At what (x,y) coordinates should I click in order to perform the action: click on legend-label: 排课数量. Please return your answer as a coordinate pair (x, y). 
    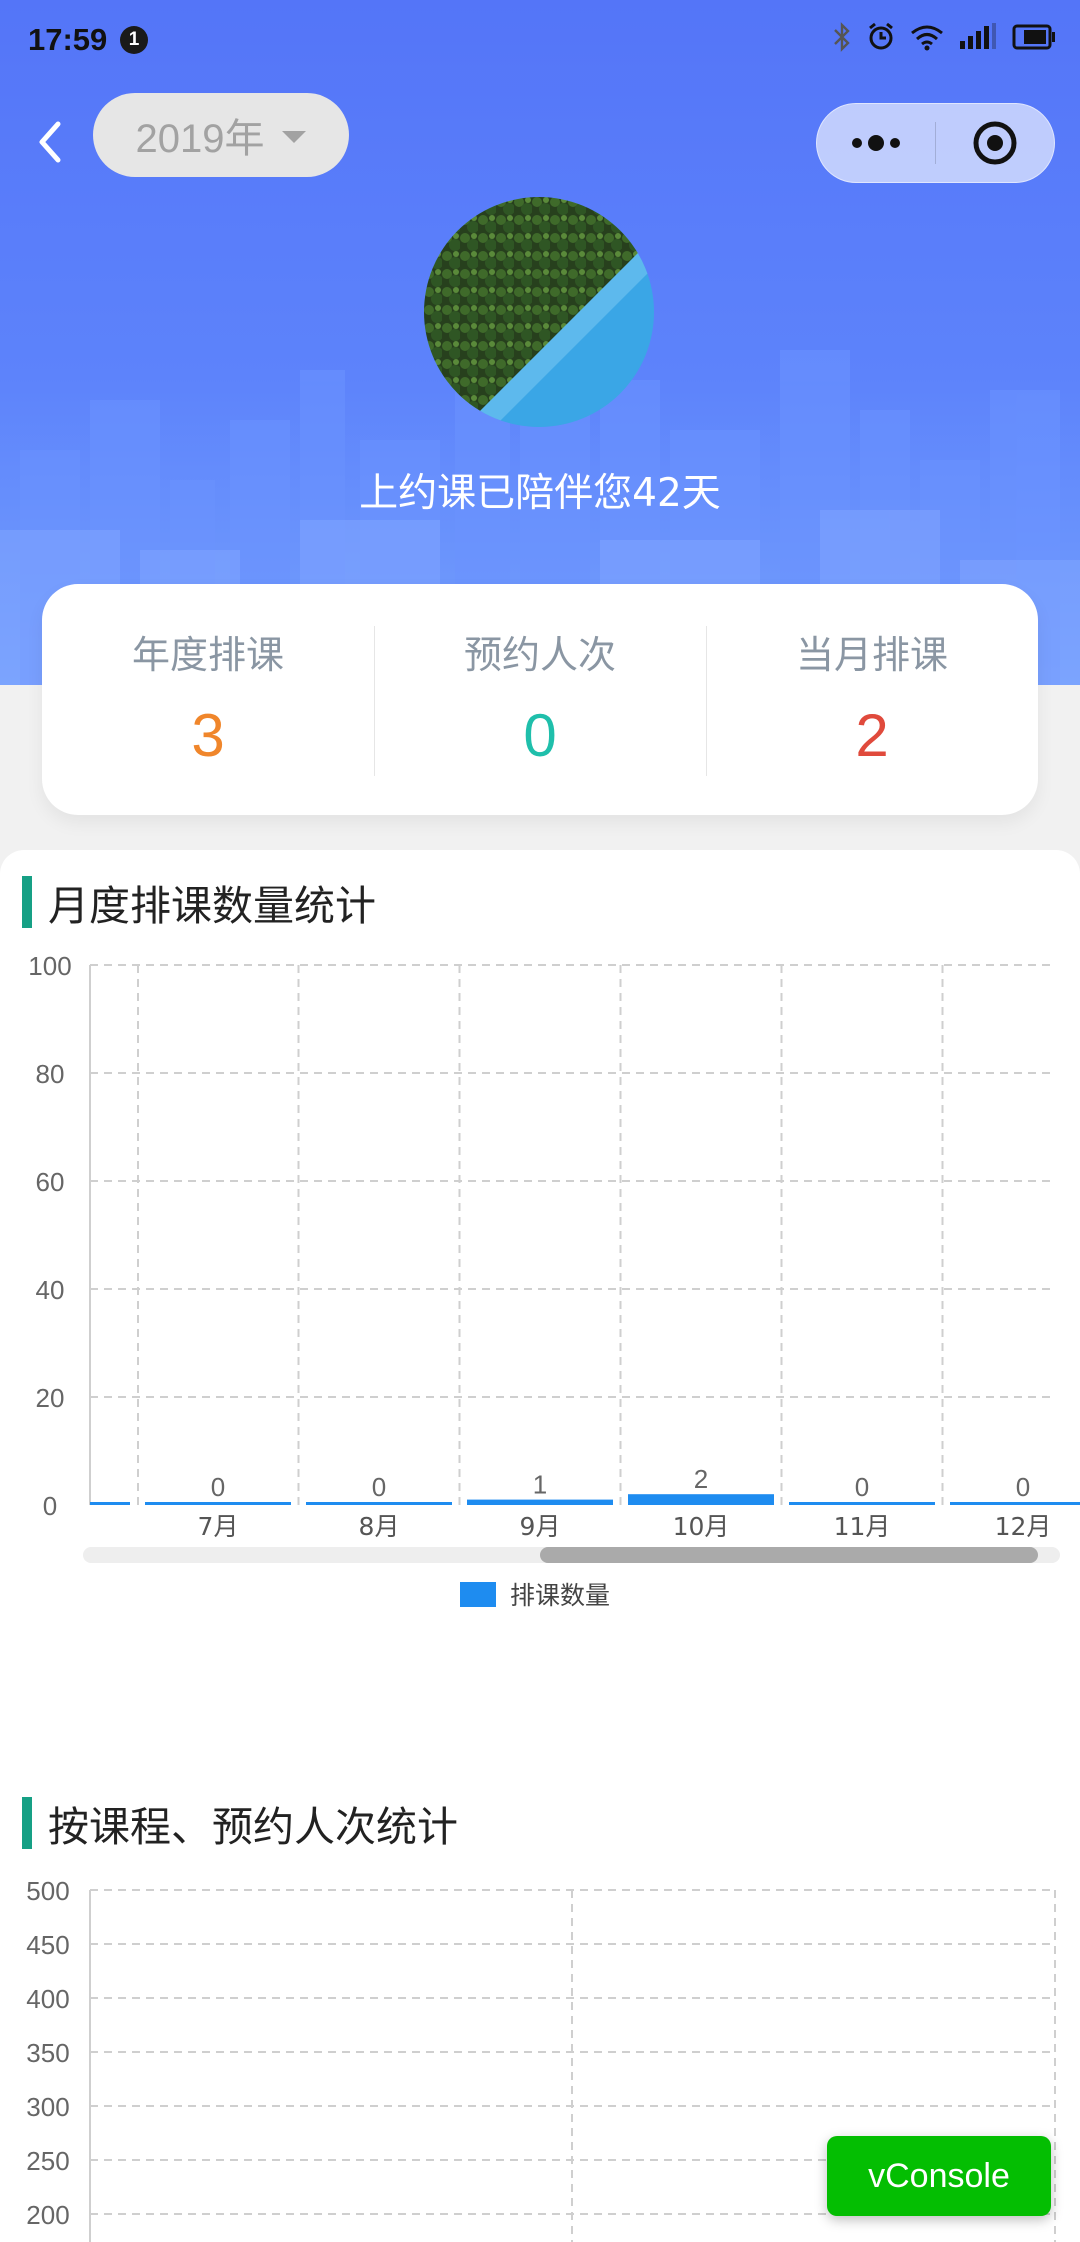
    Looking at the image, I should click on (560, 1595).